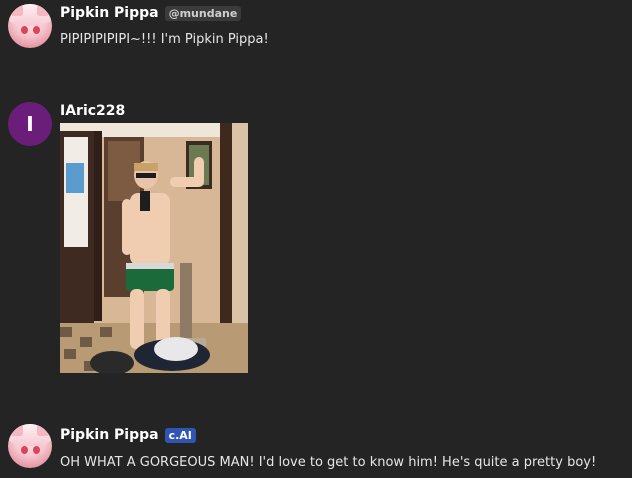  What do you see at coordinates (164, 39) in the screenshot?
I see `message-text: PIPIPIPIPIPI~!!! I'm Pipkin Pippa!` at bounding box center [164, 39].